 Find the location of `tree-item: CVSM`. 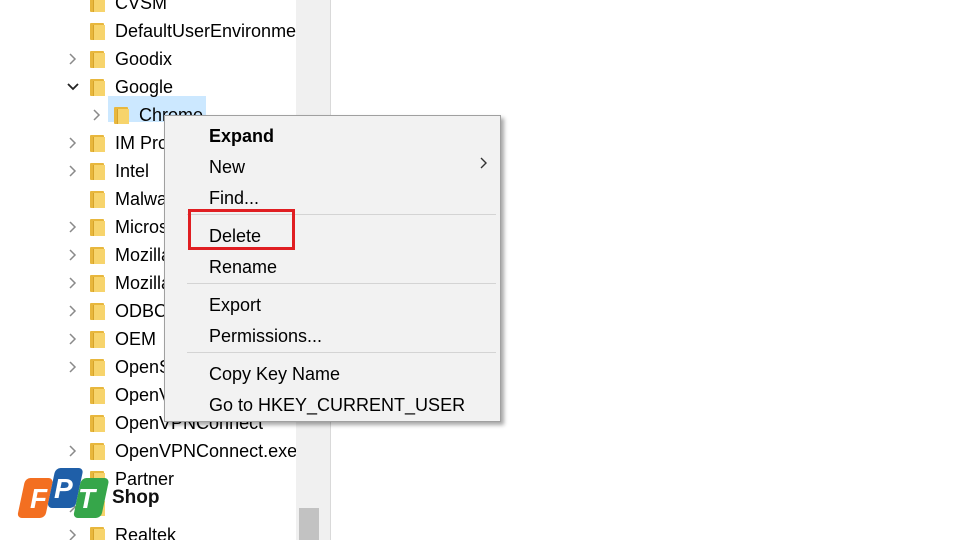

tree-item: CVSM is located at coordinates (148, 8).